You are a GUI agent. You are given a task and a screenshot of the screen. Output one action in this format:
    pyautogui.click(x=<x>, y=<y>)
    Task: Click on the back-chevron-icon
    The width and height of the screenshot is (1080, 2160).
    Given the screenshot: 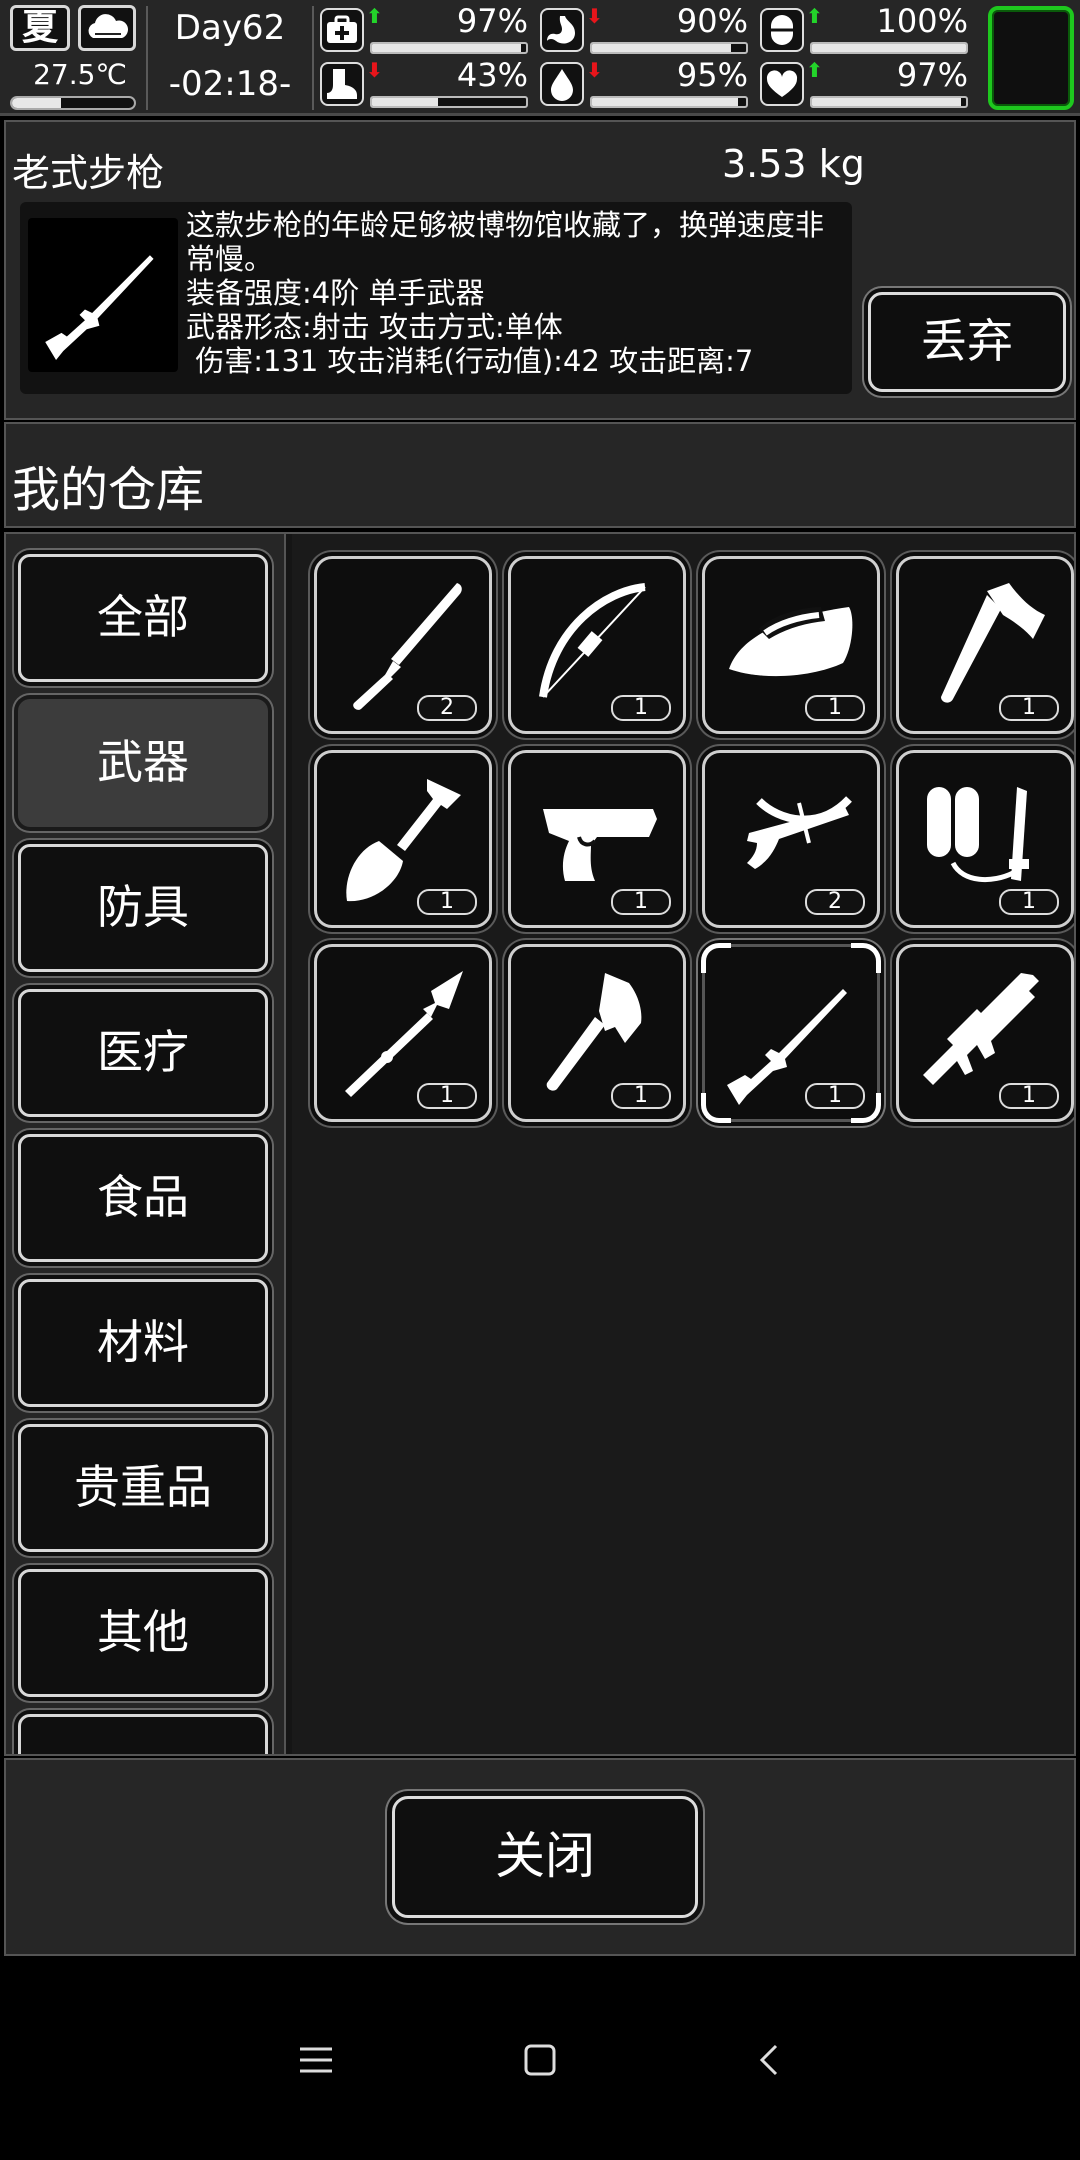 What is the action you would take?
    pyautogui.click(x=768, y=2060)
    